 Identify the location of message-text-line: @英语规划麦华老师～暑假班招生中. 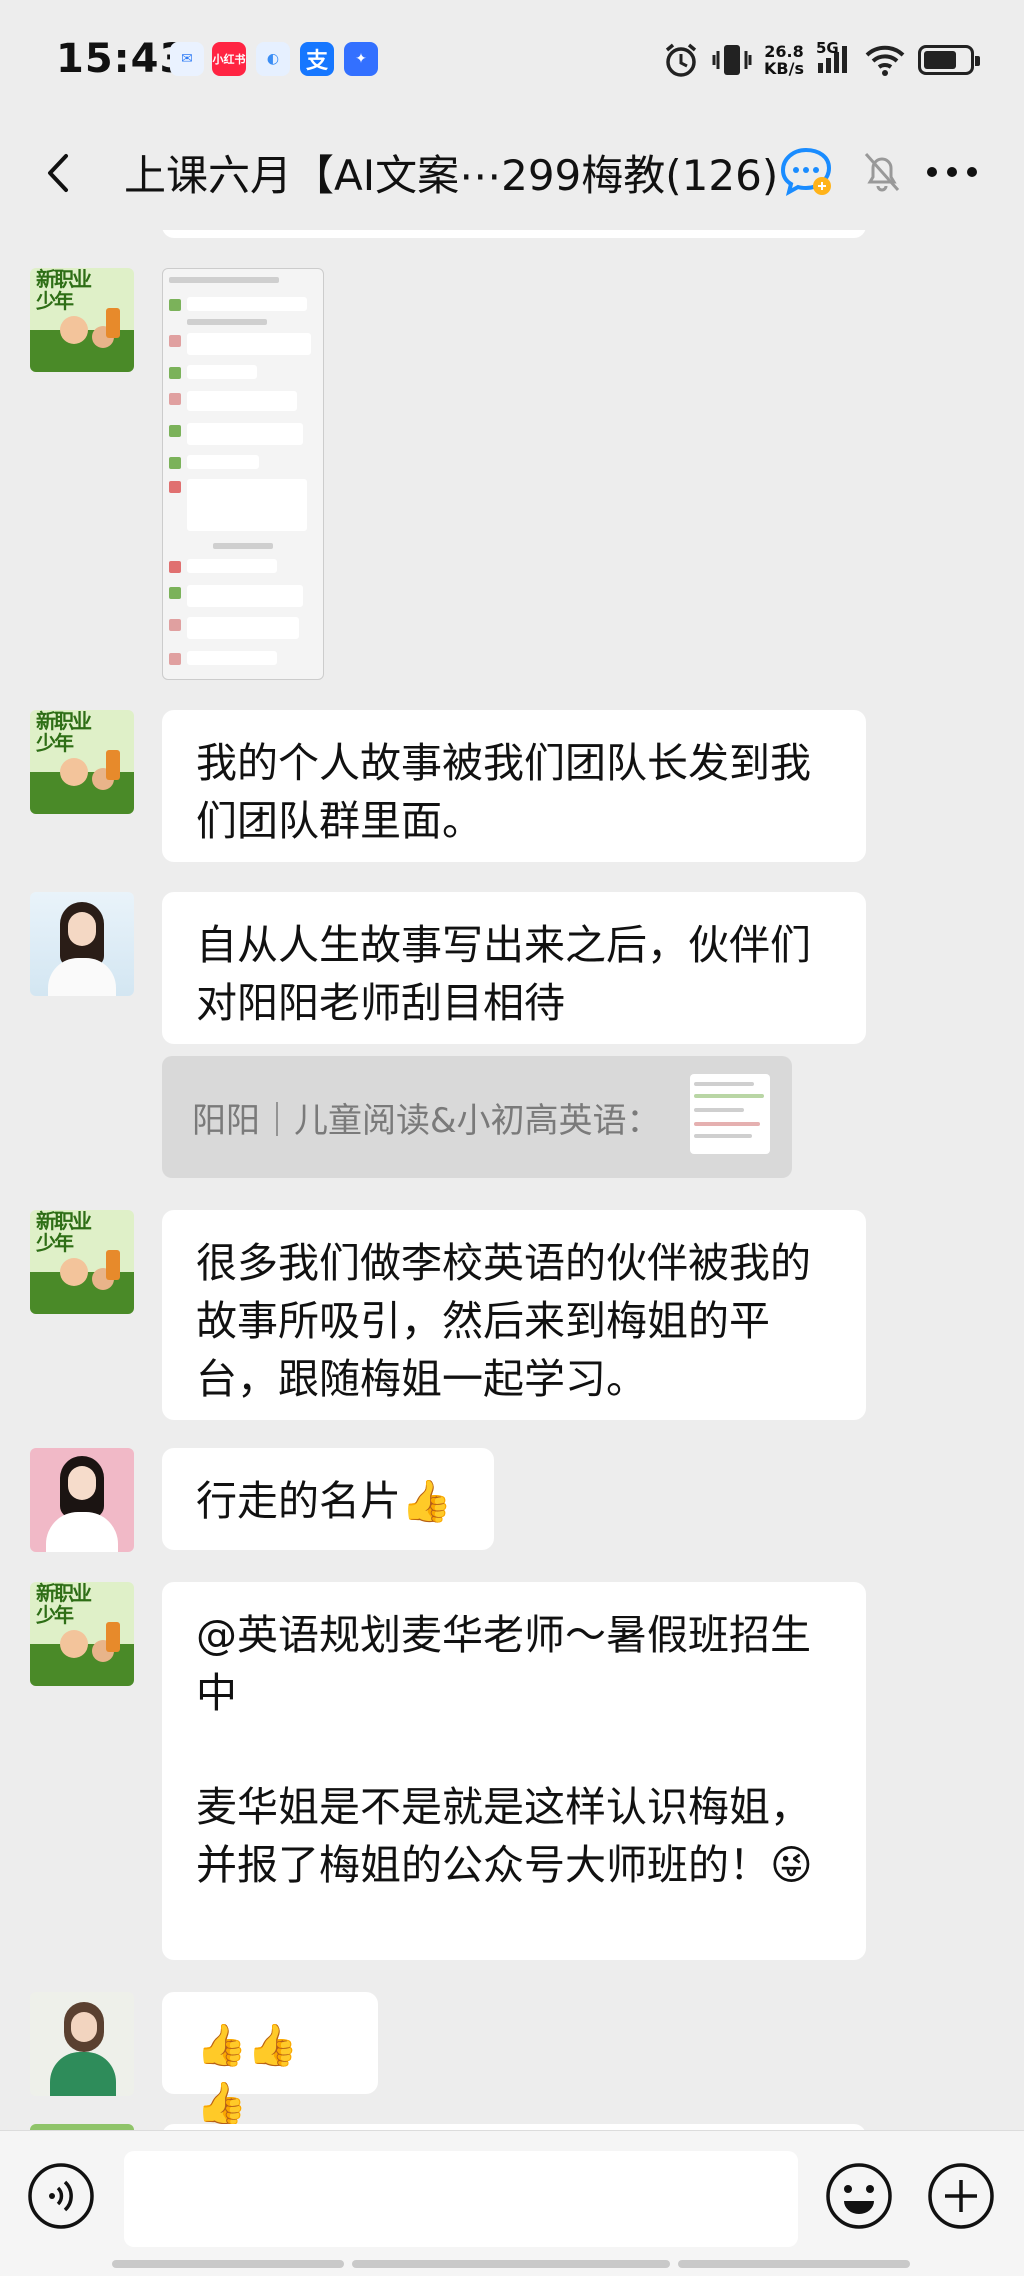
(503, 1664).